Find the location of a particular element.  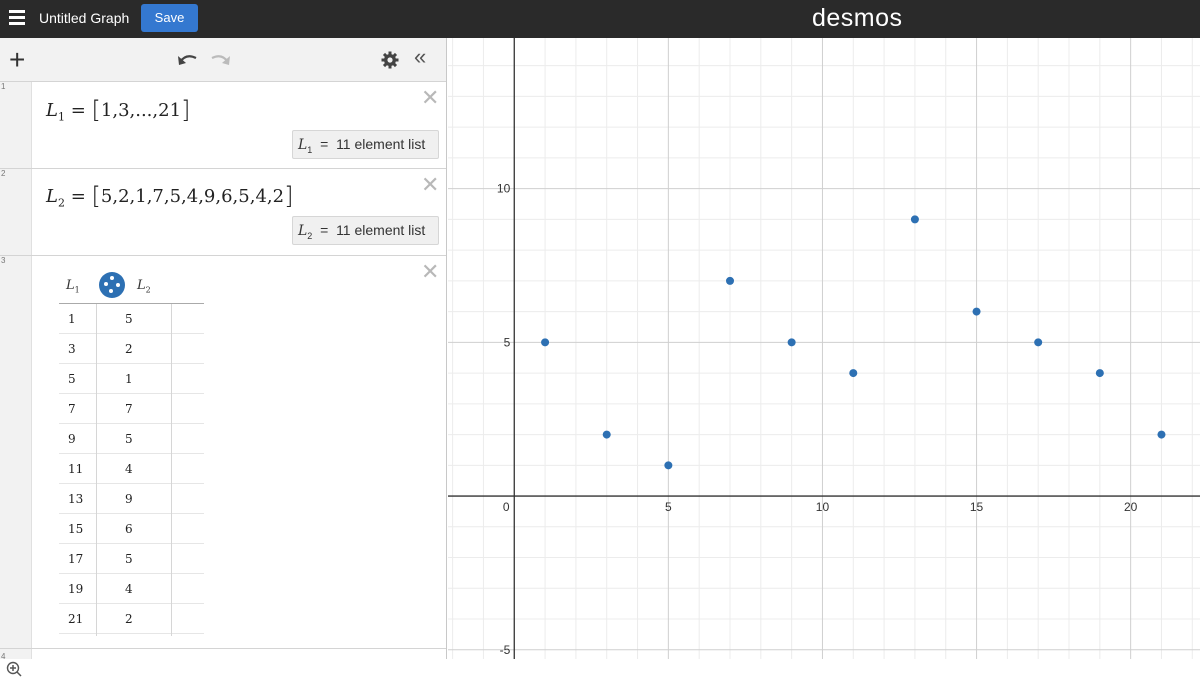

table-cell-l1: 17 is located at coordinates (75, 559).